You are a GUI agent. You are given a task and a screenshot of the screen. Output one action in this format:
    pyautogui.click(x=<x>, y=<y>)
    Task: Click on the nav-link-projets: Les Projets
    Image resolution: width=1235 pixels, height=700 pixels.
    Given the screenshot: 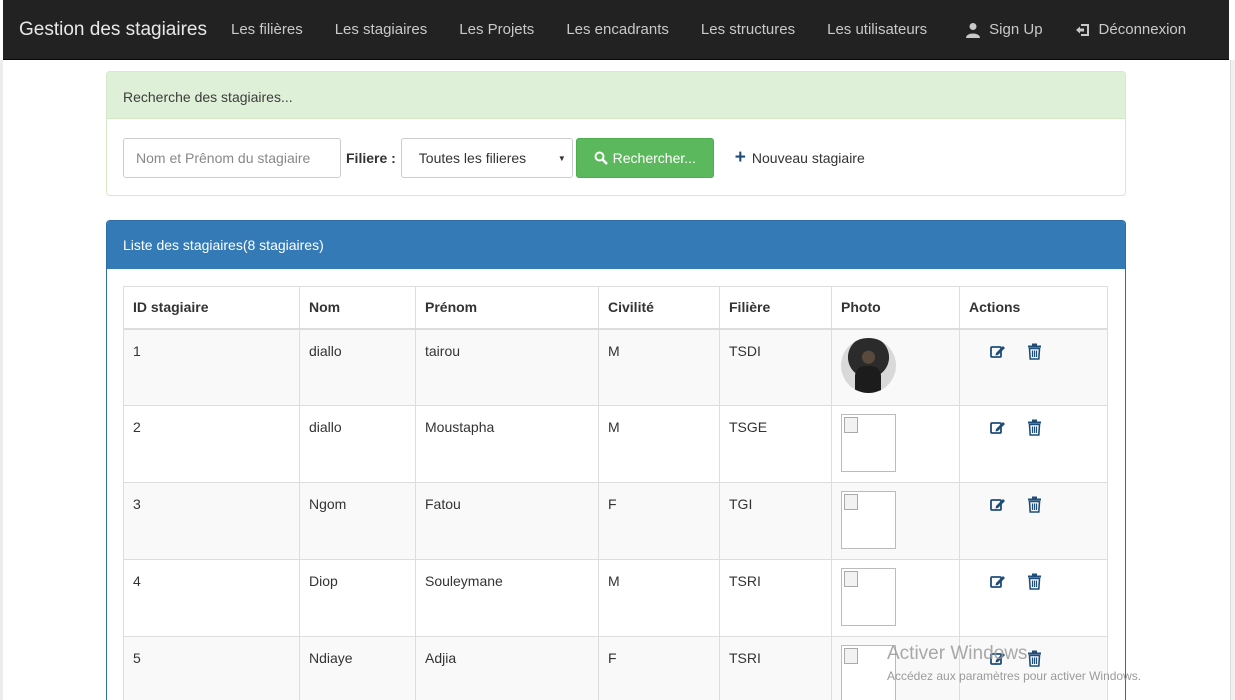 What is the action you would take?
    pyautogui.click(x=496, y=29)
    